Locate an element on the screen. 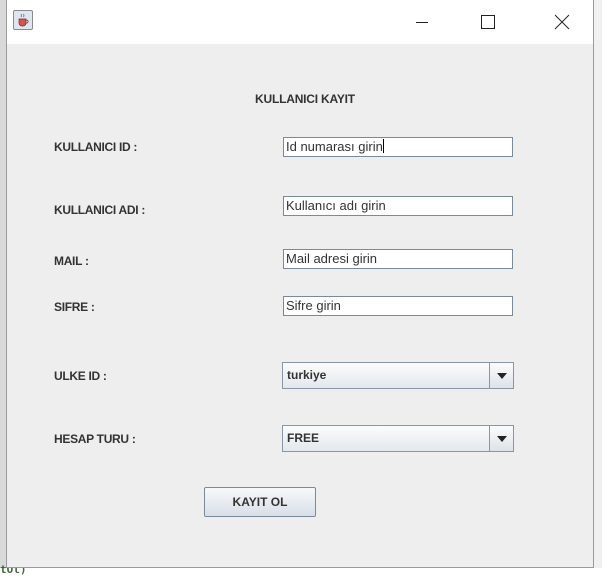  user-id-label: KULLANICI ID : is located at coordinates (96, 147).